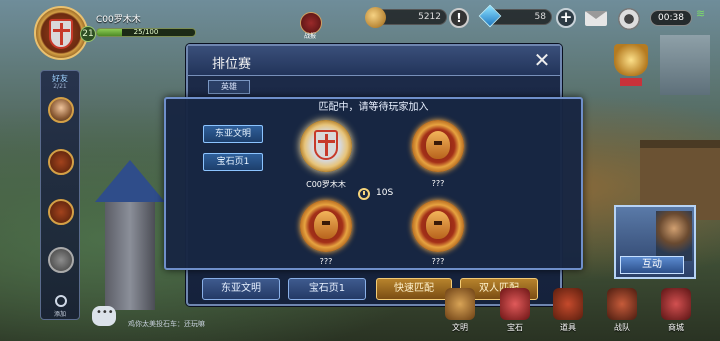 The image size is (720, 341). What do you see at coordinates (229, 87) in the screenshot?
I see `tab-hero: 英雄` at bounding box center [229, 87].